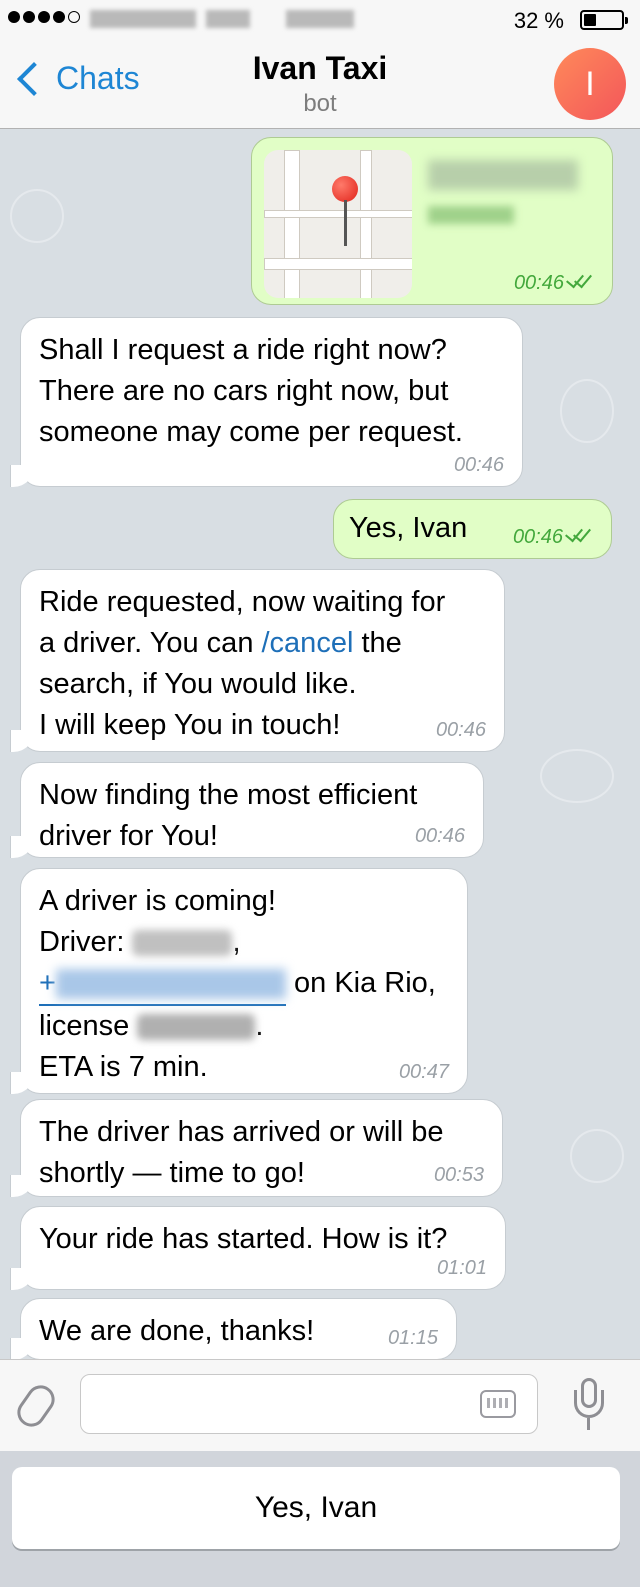 The width and height of the screenshot is (640, 1587). What do you see at coordinates (338, 224) in the screenshot?
I see `map-thumbnail` at bounding box center [338, 224].